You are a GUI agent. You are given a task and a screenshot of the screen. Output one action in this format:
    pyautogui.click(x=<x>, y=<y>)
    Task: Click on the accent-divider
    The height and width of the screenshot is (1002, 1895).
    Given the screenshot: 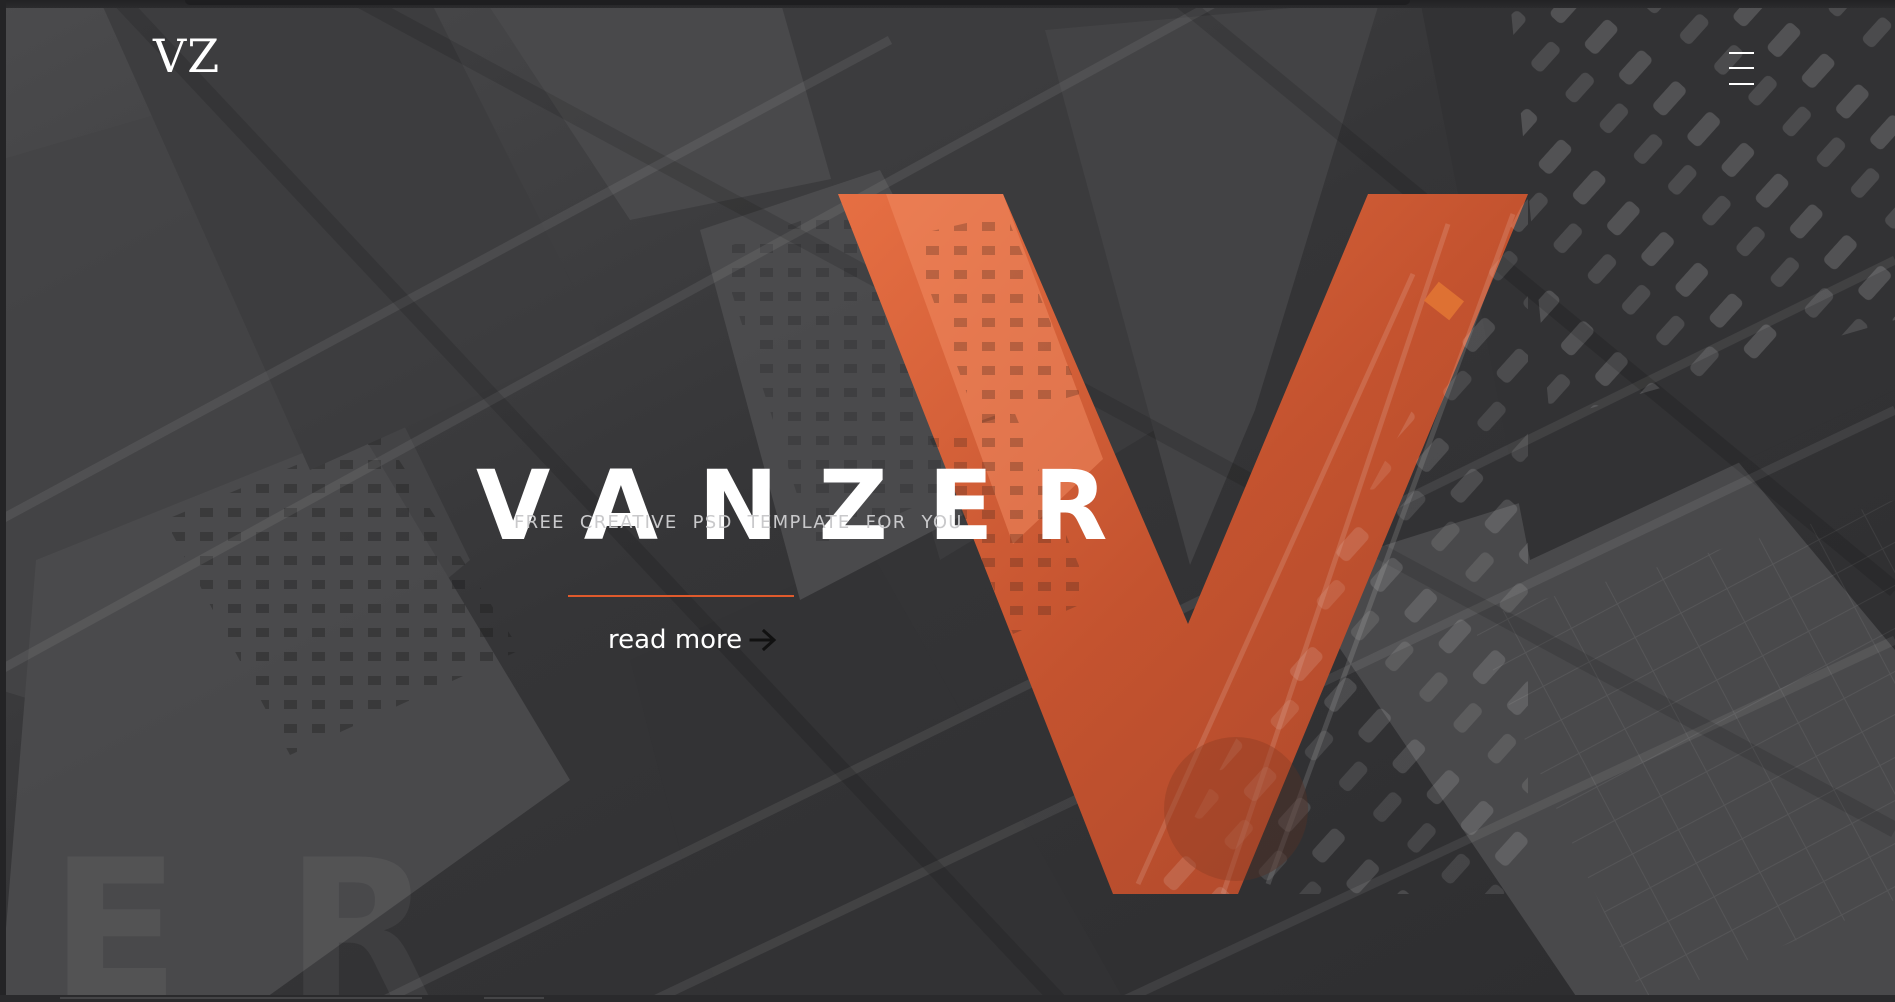 What is the action you would take?
    pyautogui.click(x=681, y=596)
    